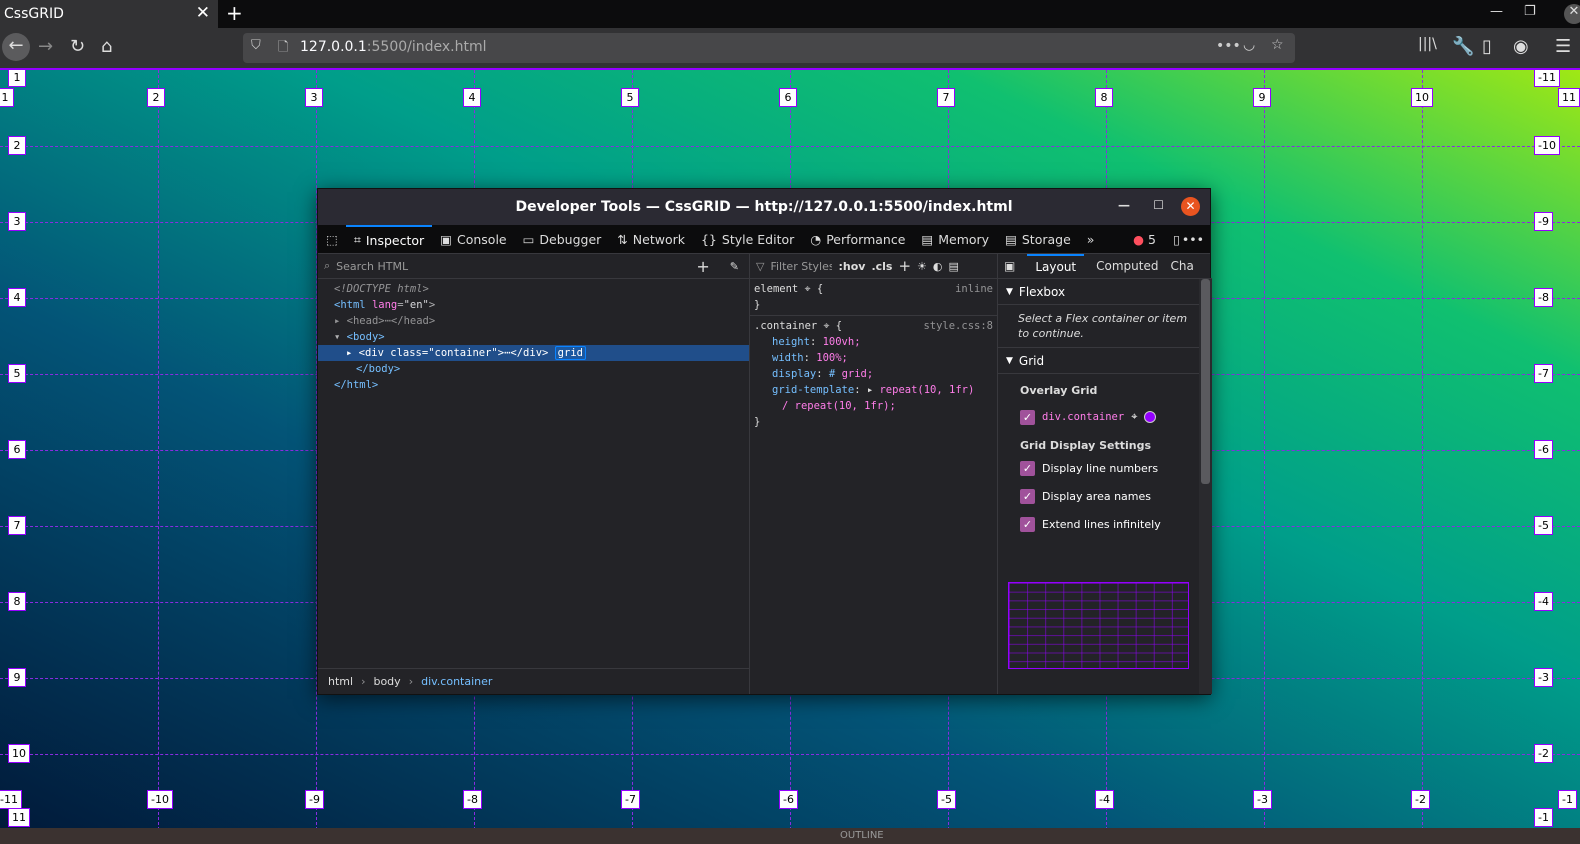 Image resolution: width=1580 pixels, height=844 pixels. I want to click on column-line-number-negative: -7, so click(630, 799).